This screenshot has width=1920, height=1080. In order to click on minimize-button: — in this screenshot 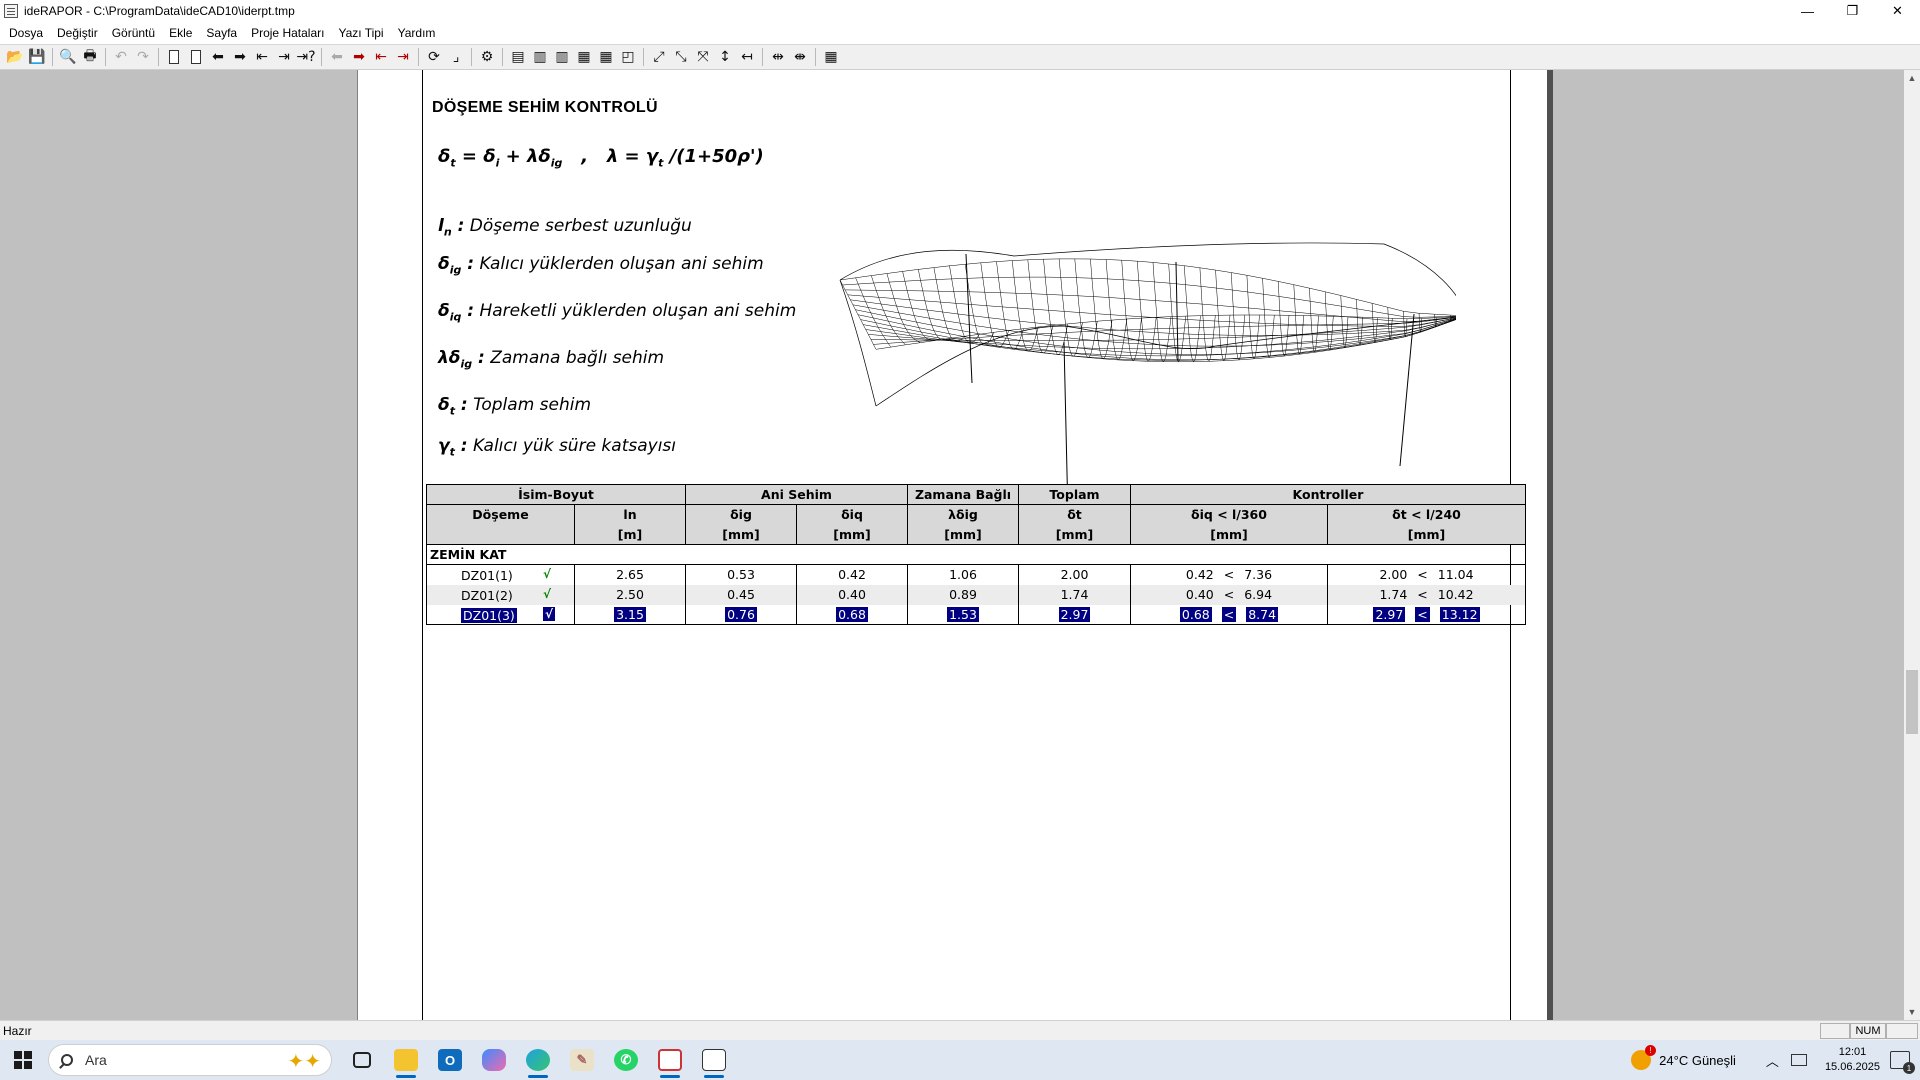, I will do `click(1807, 11)`.